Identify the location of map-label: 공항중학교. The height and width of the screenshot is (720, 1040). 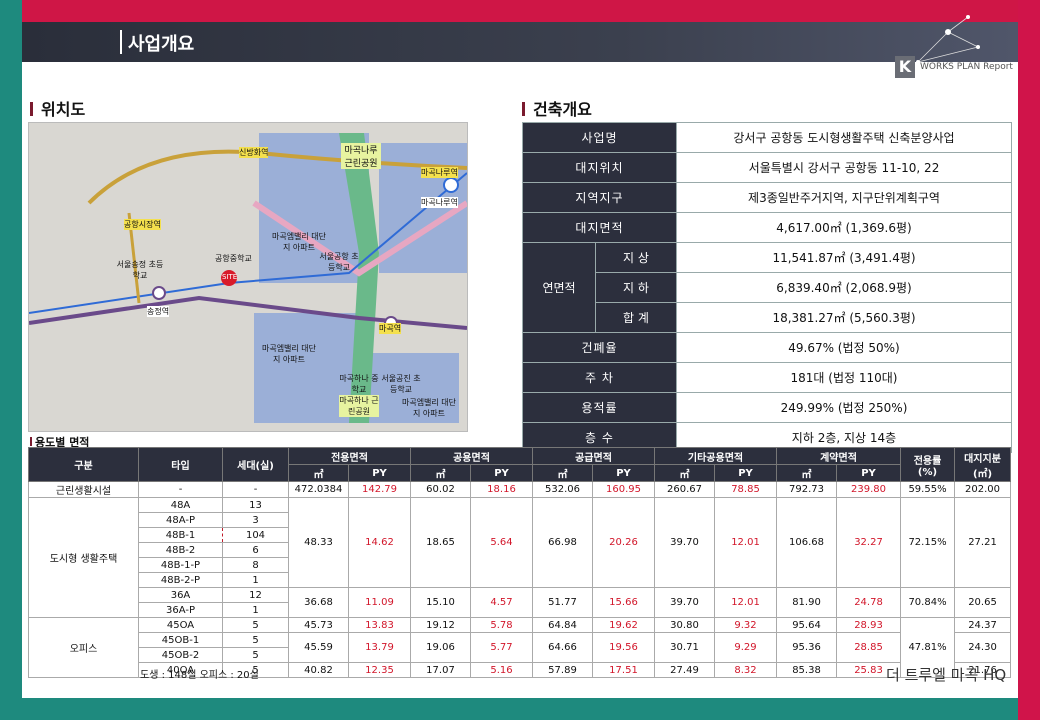
(233, 258).